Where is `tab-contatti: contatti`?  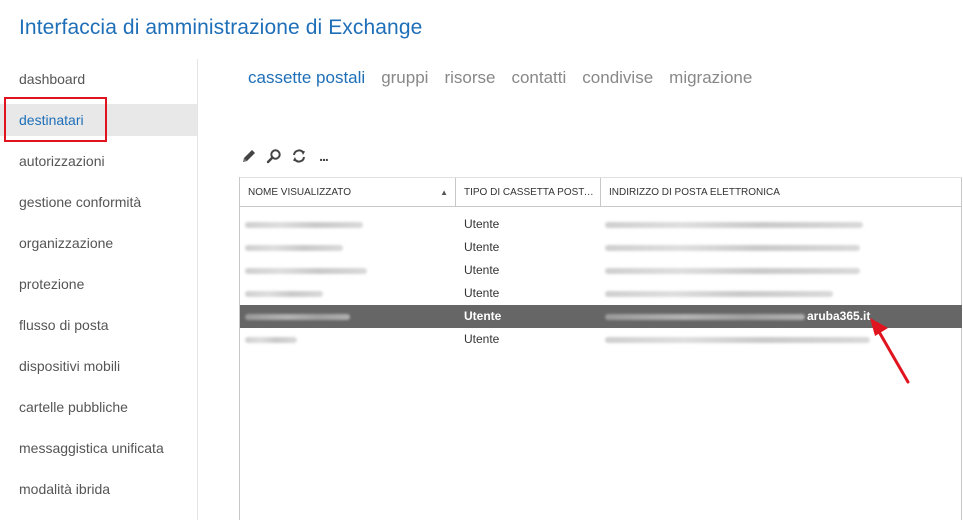 tab-contatti: contatti is located at coordinates (538, 78).